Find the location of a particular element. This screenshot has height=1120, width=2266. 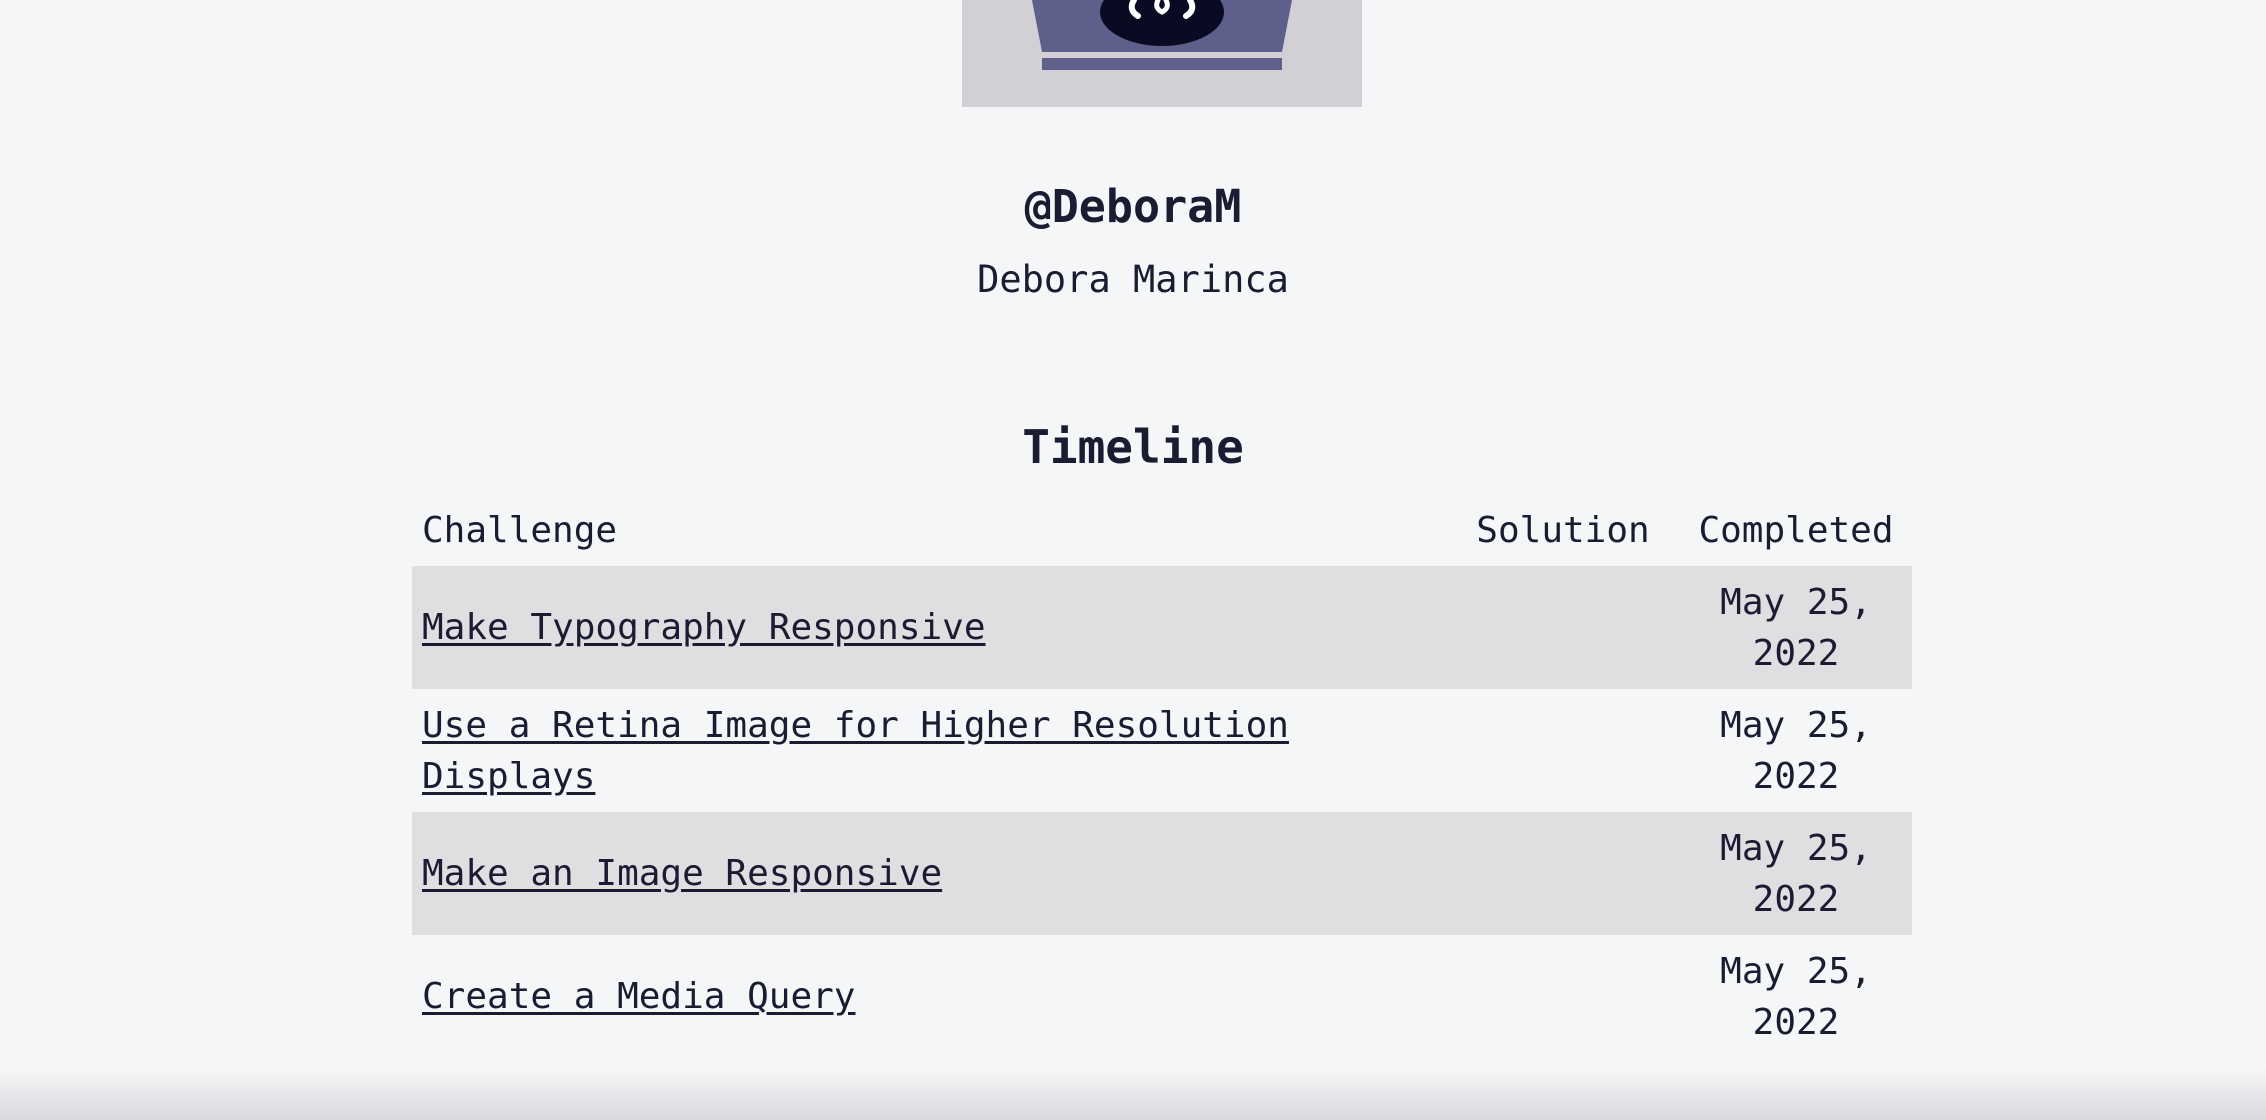

challenge-link: Make Typography Responsive is located at coordinates (704, 627).